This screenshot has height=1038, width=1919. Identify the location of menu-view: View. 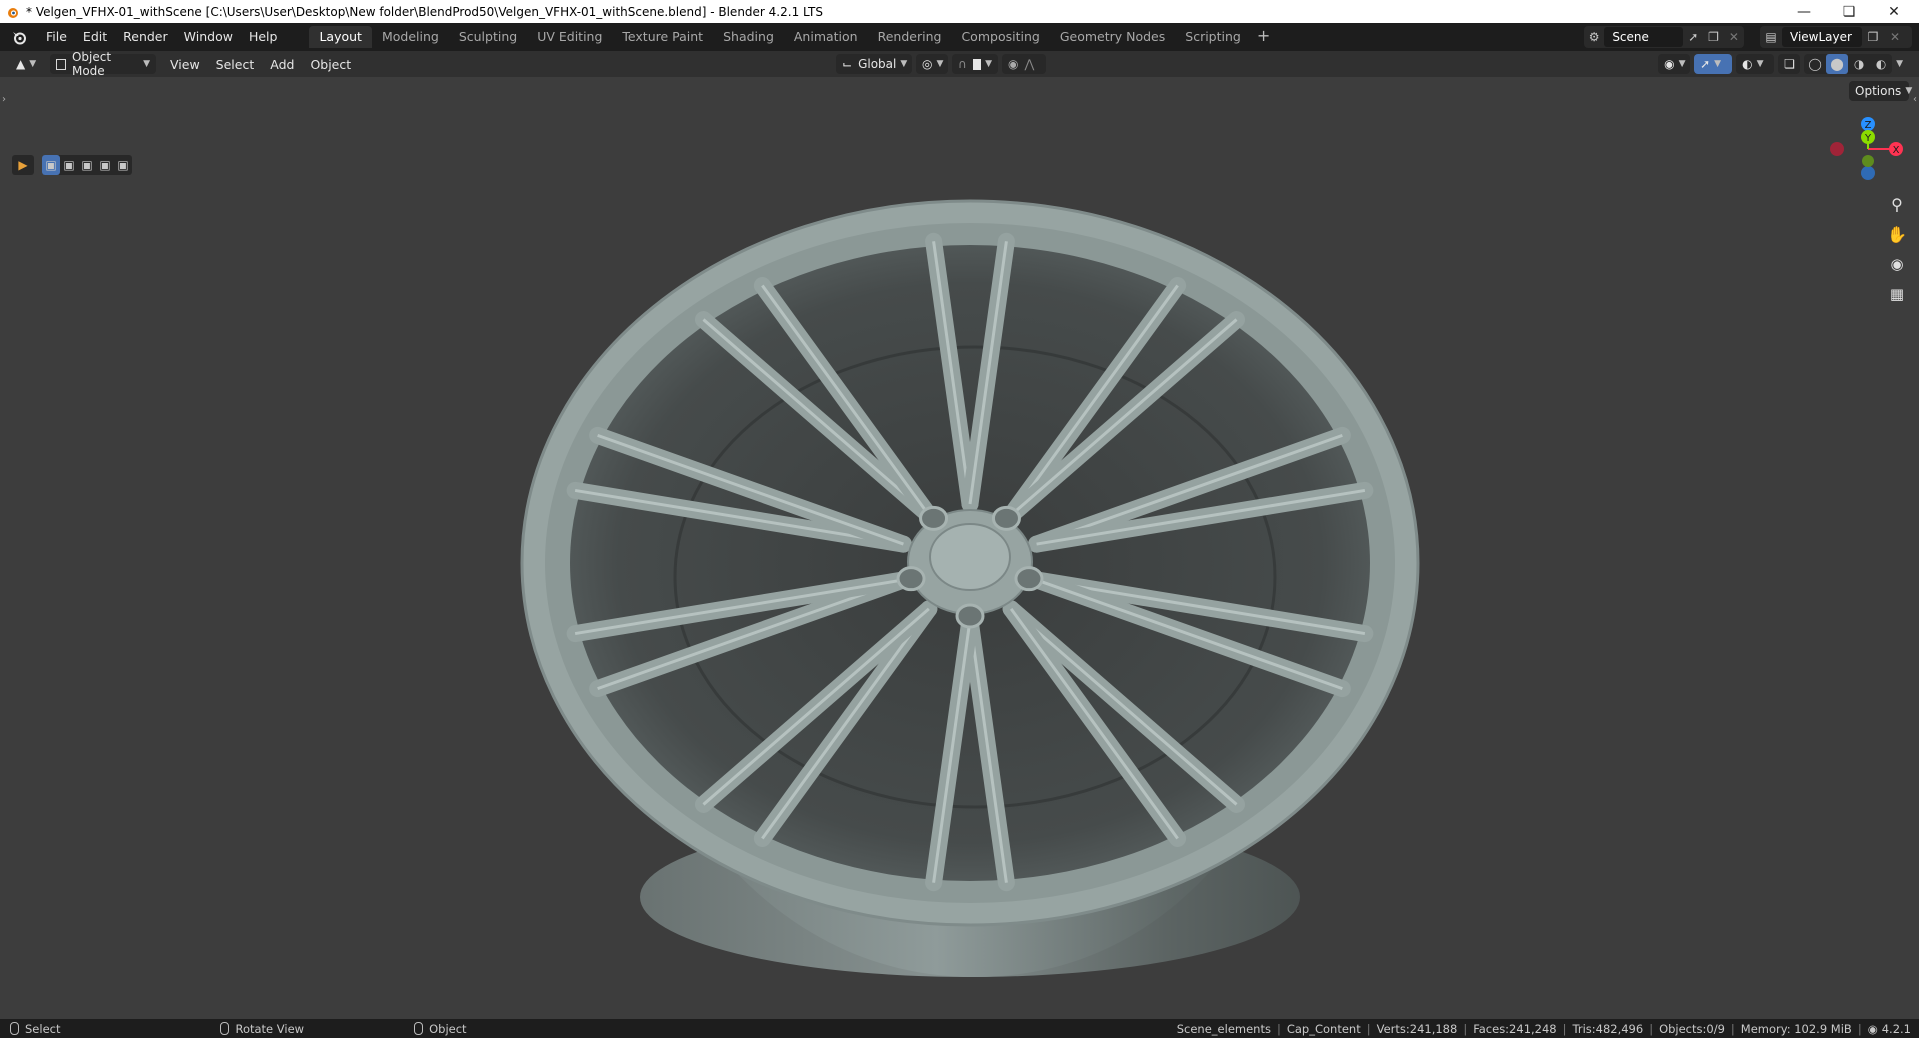
(185, 64).